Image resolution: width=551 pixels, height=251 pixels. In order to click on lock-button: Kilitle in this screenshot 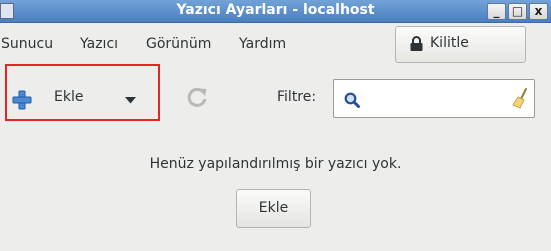, I will do `click(460, 44)`.